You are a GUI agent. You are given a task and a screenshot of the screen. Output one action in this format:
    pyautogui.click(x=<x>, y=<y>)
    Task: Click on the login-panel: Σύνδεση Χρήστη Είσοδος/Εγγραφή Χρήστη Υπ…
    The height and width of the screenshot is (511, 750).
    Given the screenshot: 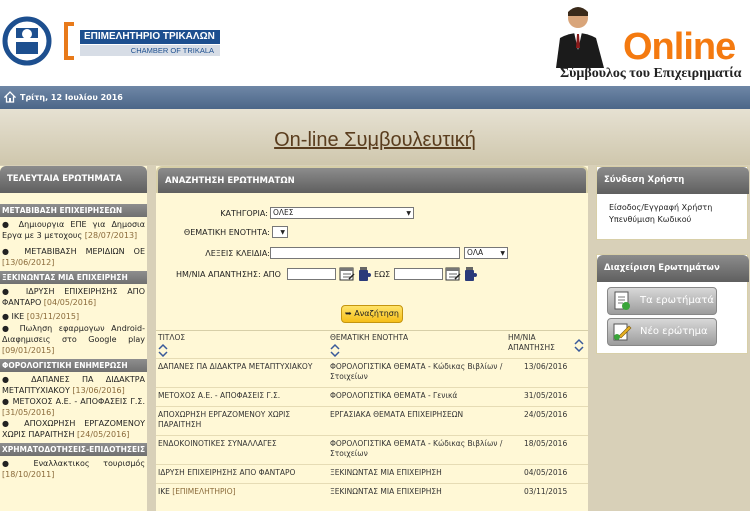 What is the action you would take?
    pyautogui.click(x=672, y=203)
    